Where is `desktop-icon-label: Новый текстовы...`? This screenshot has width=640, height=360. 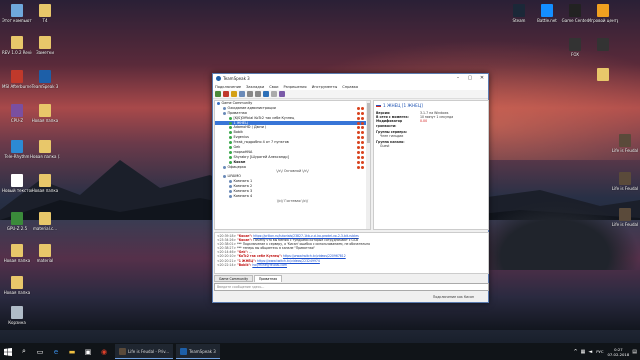 desktop-icon-label: Новый текстовы... is located at coordinates (17, 190).